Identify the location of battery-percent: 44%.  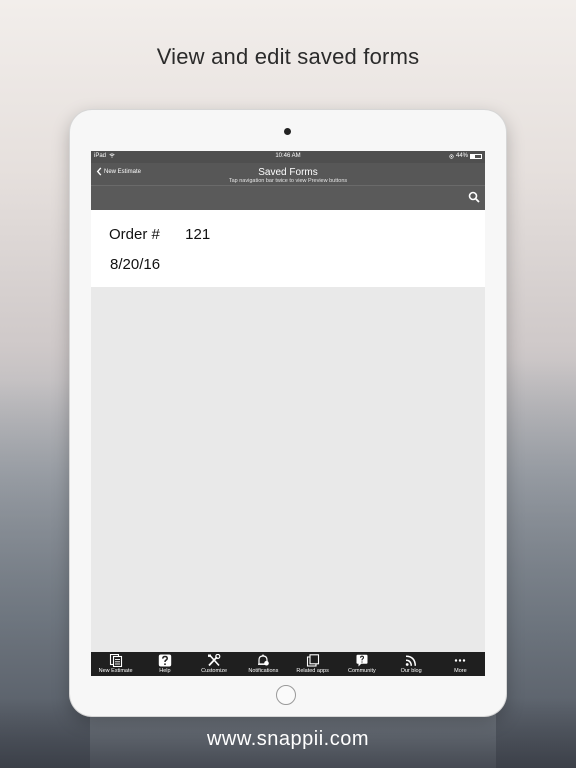
(461, 156).